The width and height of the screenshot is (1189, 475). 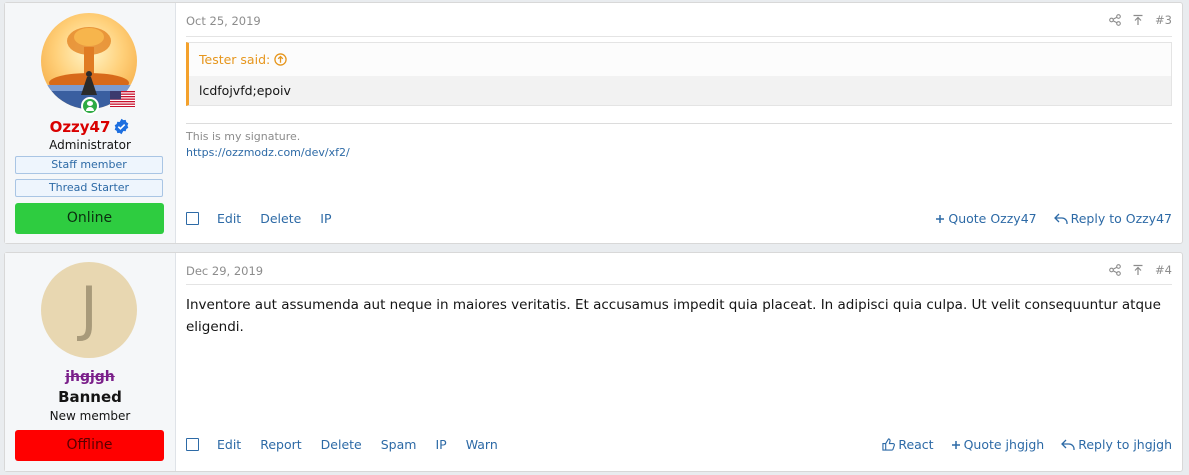 What do you see at coordinates (122, 126) in the screenshot?
I see `verified-badge-icon` at bounding box center [122, 126].